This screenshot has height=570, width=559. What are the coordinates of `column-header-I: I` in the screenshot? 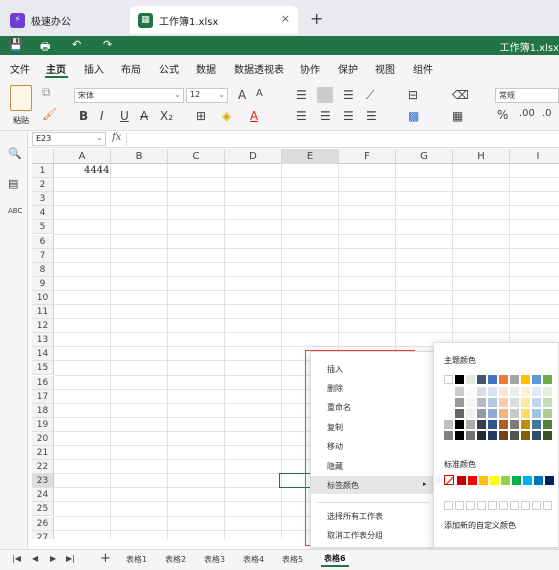 It's located at (534, 156).